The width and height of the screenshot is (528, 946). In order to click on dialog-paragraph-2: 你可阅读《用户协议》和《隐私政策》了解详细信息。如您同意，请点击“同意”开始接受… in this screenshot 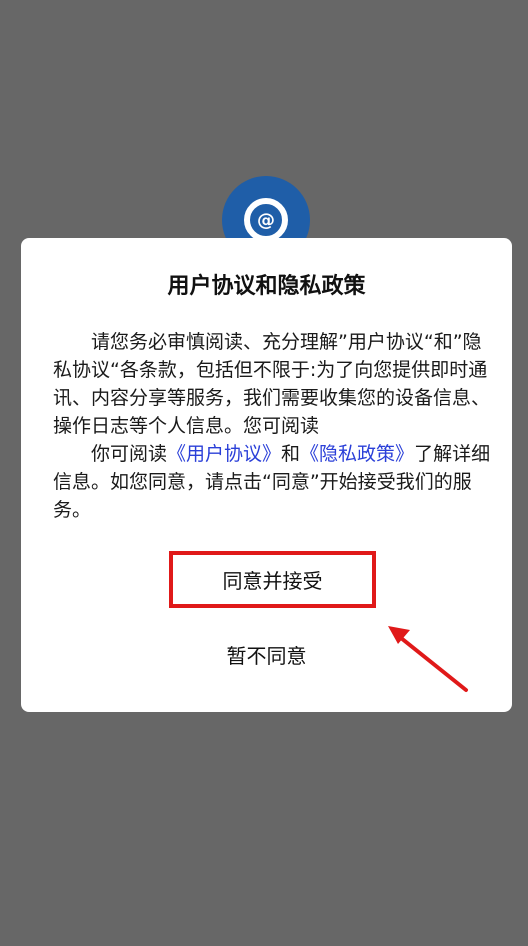, I will do `click(273, 482)`.